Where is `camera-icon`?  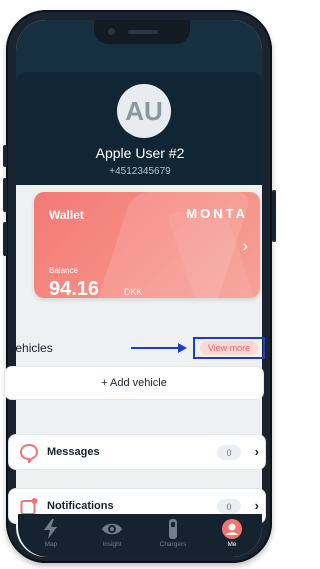 camera-icon is located at coordinates (111, 31).